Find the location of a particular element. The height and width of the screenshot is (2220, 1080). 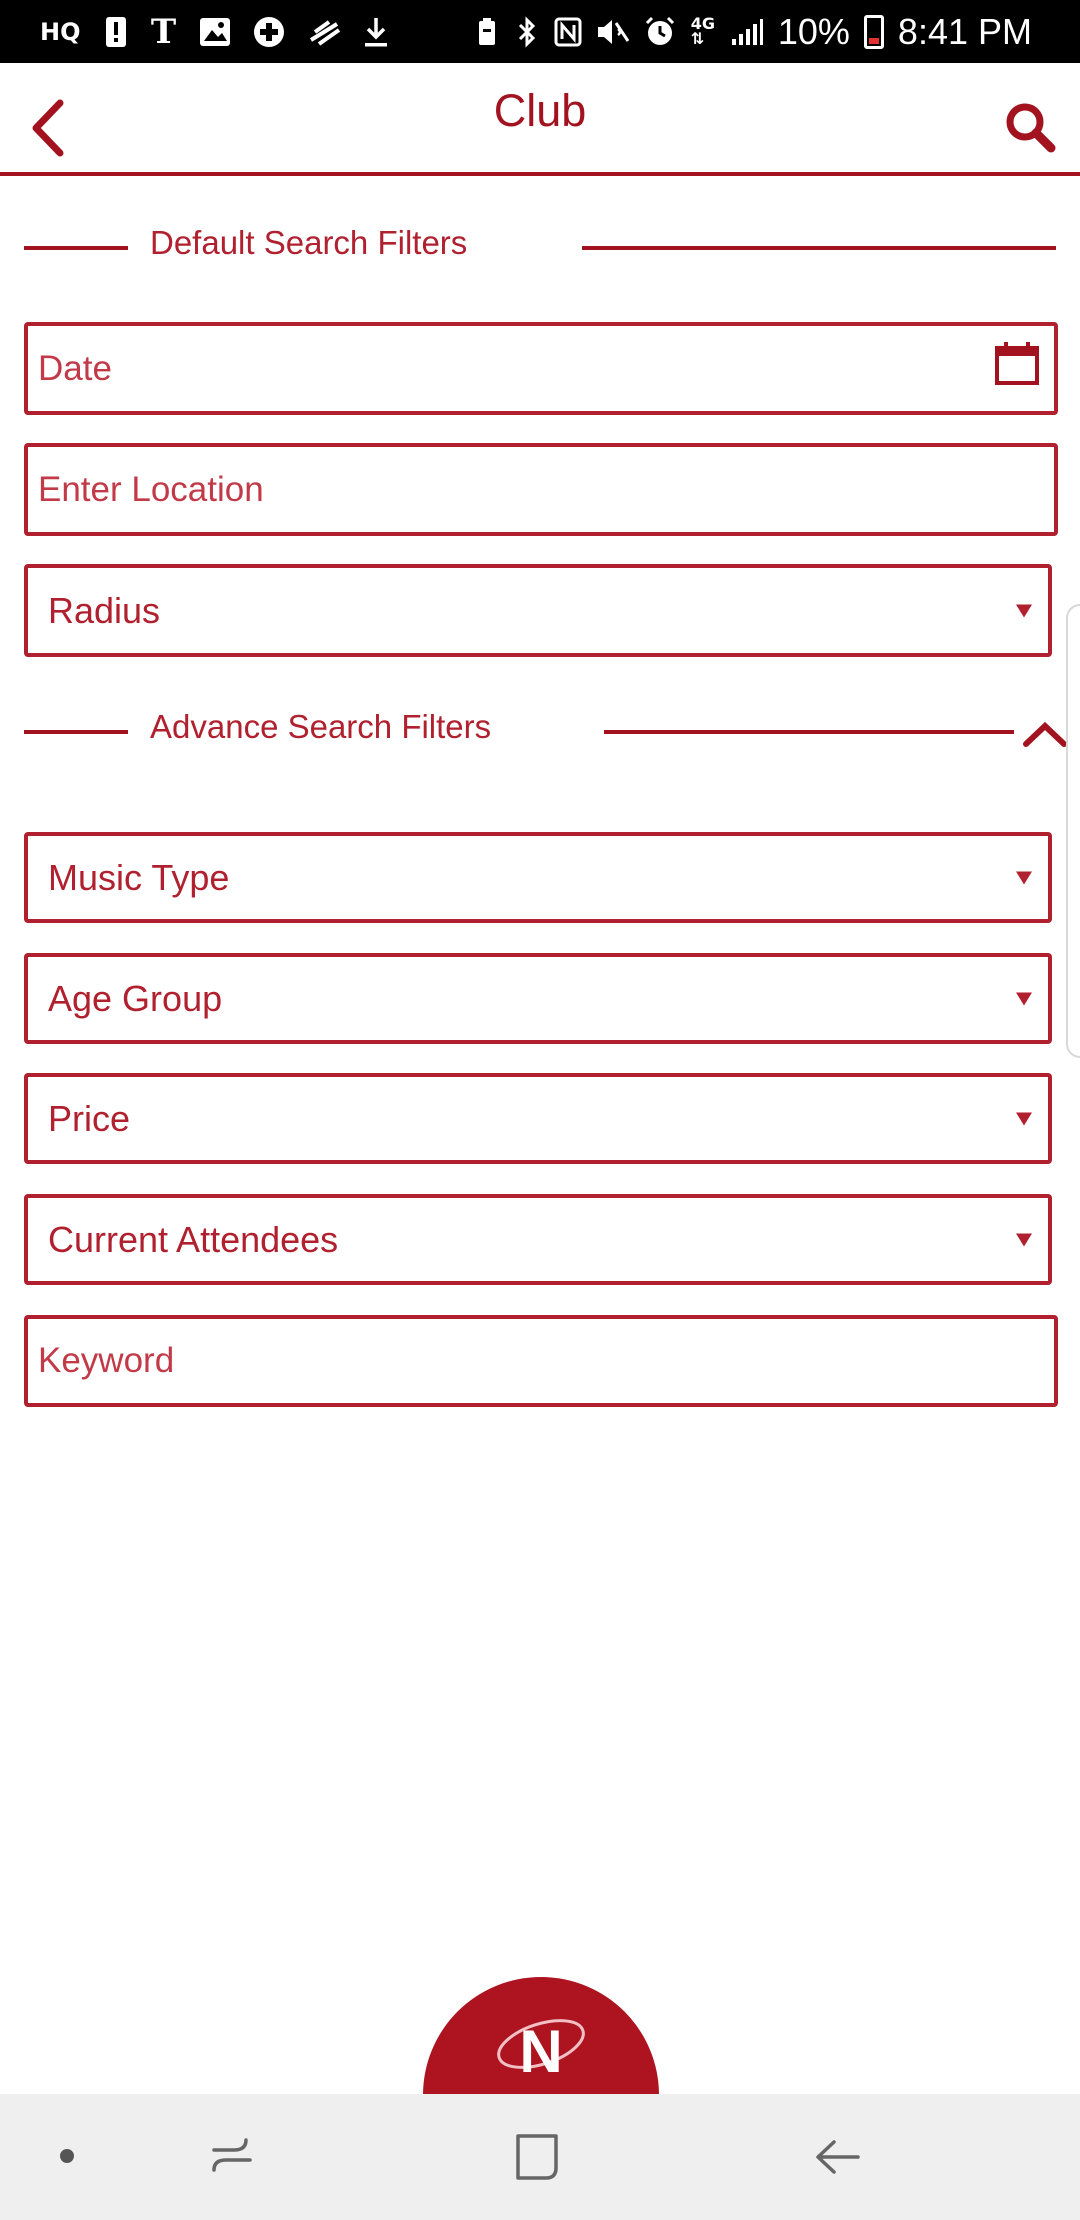

image-icon is located at coordinates (215, 32).